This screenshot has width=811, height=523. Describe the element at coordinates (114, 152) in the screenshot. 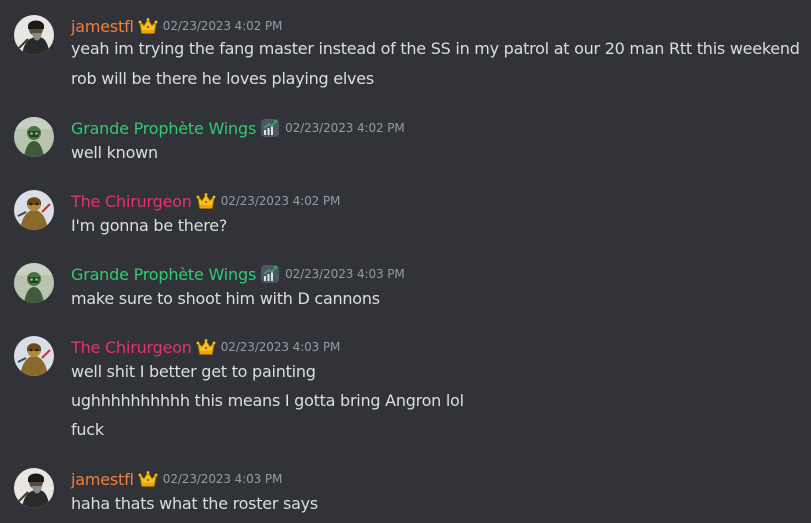

I see `message-text: well known` at that location.